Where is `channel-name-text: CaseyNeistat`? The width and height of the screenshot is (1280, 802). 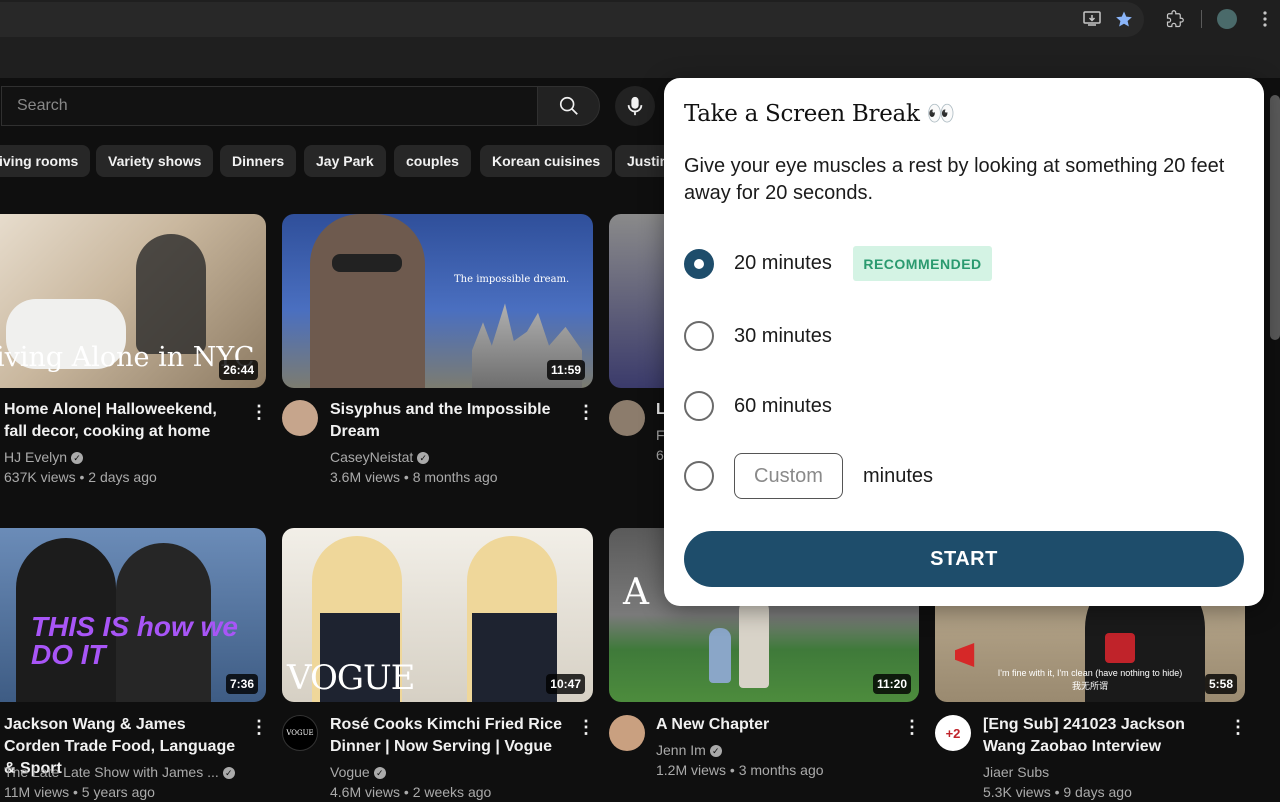 channel-name-text: CaseyNeistat is located at coordinates (372, 457).